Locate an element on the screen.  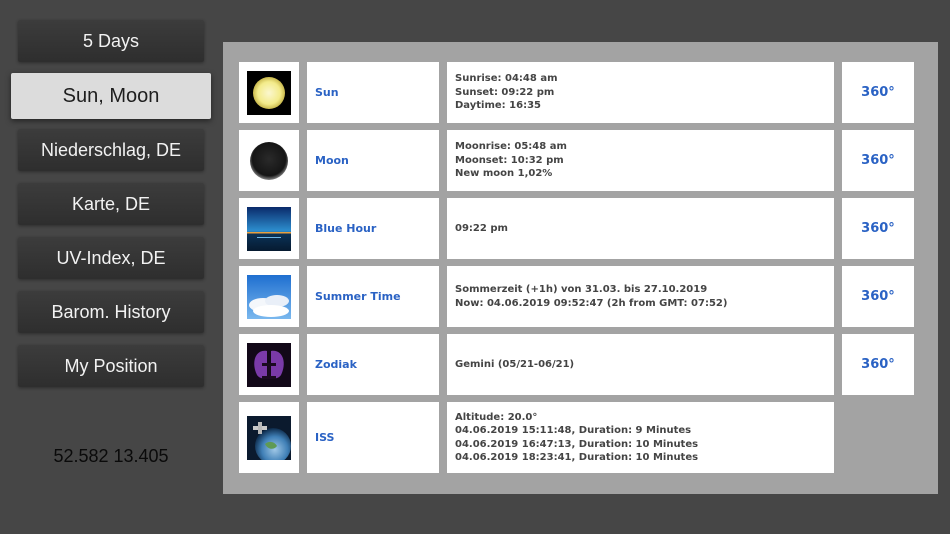
nav-item-karte: Karte, DE is located at coordinates (111, 204).